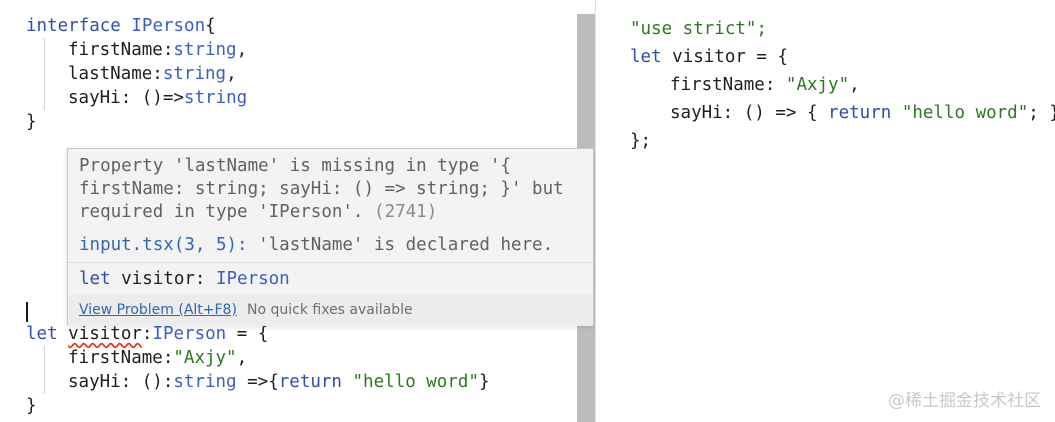 The image size is (1055, 422). What do you see at coordinates (749, 113) in the screenshot?
I see `property-name: sayHi: () => {` at bounding box center [749, 113].